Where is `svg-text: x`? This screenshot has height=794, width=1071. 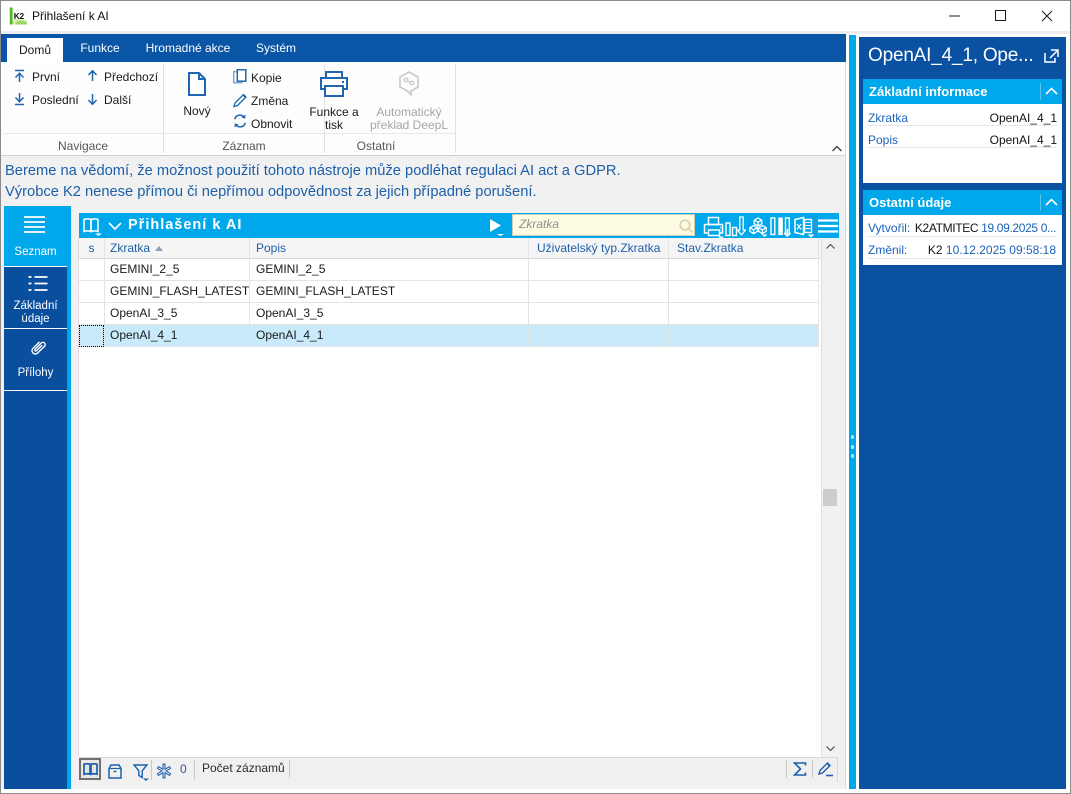
svg-text: x is located at coordinates (799, 227).